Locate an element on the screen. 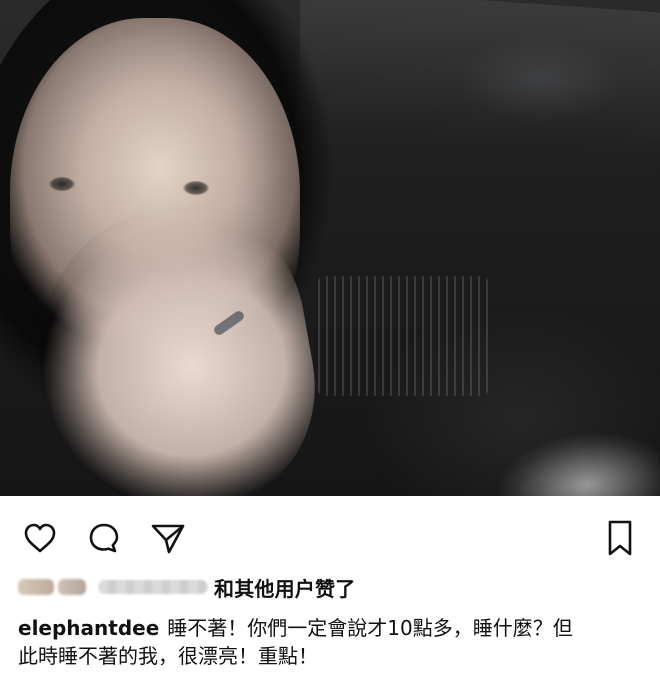 The image size is (660, 675). paper-plane-icon is located at coordinates (168, 538).